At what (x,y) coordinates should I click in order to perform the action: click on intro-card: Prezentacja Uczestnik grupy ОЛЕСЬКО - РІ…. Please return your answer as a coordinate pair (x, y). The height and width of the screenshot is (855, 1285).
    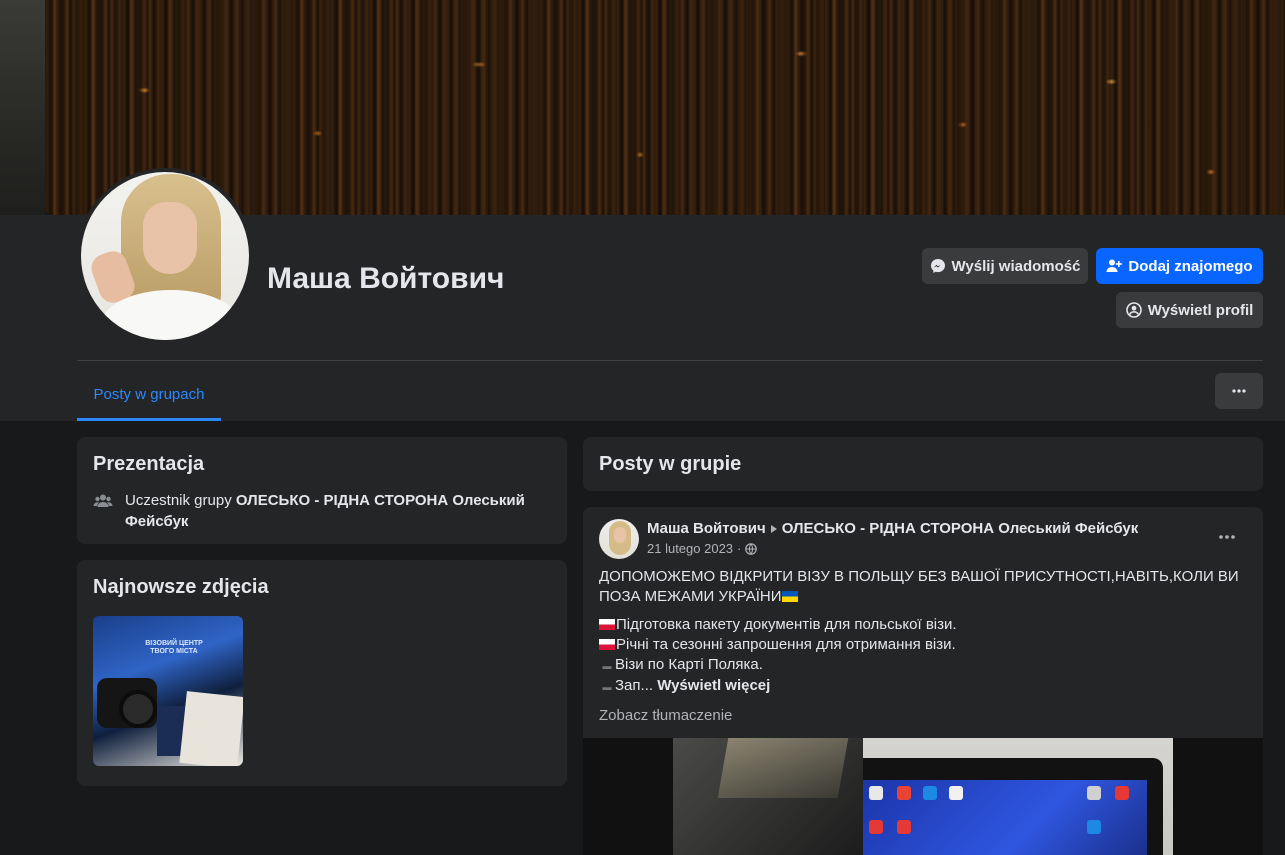
    Looking at the image, I should click on (322, 490).